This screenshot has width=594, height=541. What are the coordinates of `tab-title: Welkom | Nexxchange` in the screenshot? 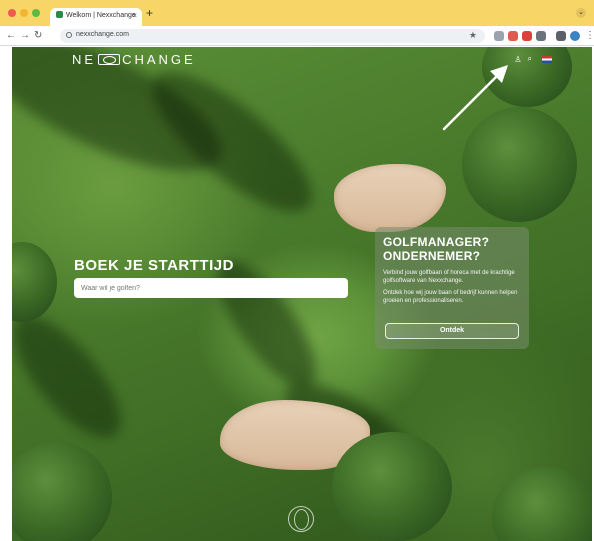 It's located at (101, 15).